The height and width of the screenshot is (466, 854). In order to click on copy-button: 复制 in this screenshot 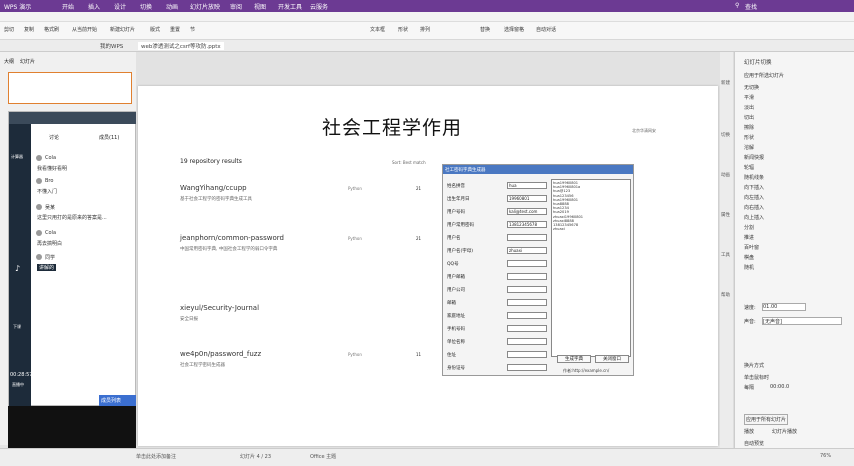, I will do `click(29, 29)`.